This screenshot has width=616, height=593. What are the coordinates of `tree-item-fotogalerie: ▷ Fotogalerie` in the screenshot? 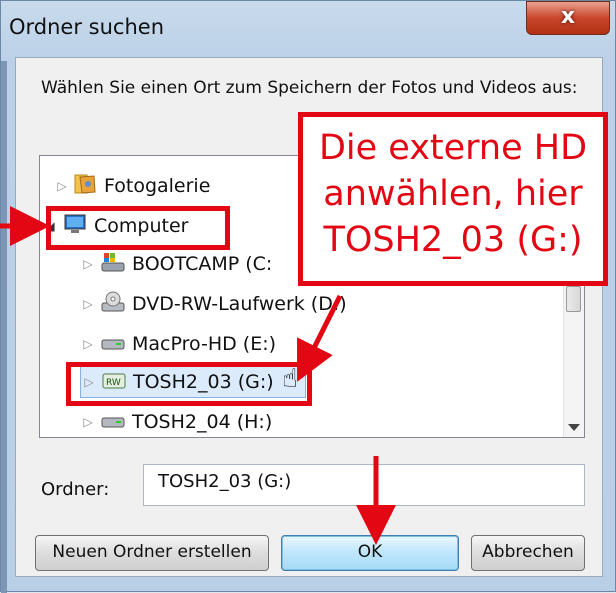 It's located at (132, 186).